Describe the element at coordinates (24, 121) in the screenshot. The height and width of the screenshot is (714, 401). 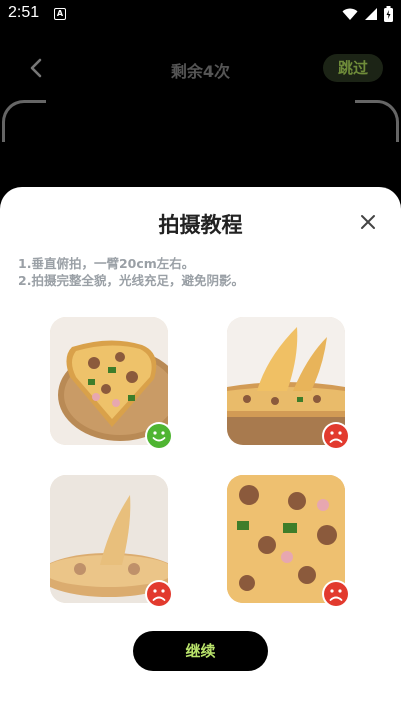
I see `frame-corner-top-left` at that location.